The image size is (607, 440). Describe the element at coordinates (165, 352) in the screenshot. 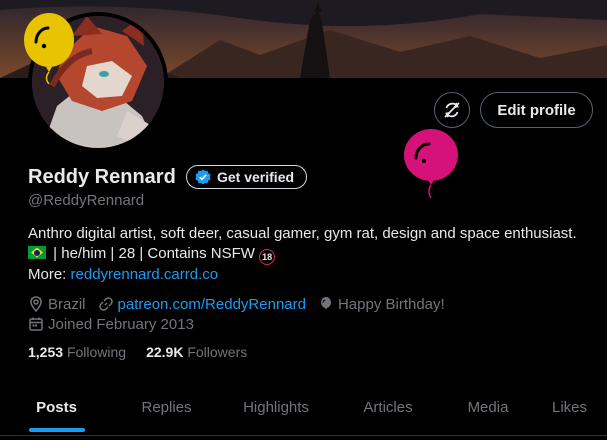

I see `followers-count: 22.9K` at that location.